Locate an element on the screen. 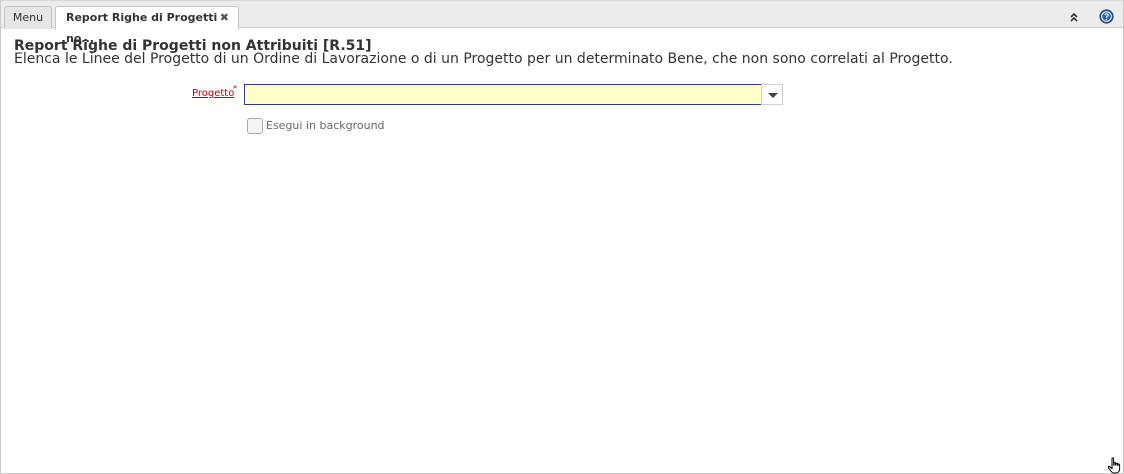 The height and width of the screenshot is (474, 1124). project-field-label: Progetto is located at coordinates (213, 93).